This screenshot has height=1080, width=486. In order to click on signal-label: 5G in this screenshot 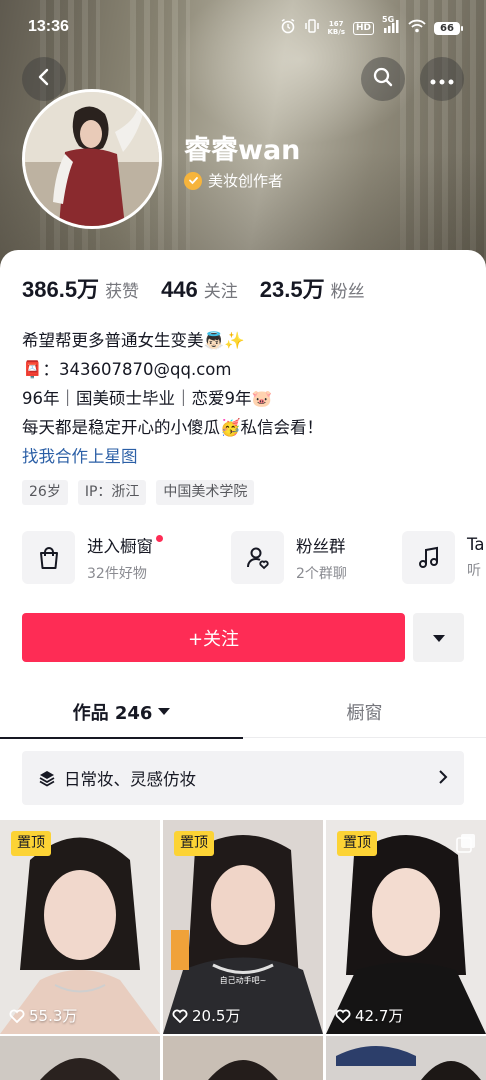, I will do `click(388, 19)`.